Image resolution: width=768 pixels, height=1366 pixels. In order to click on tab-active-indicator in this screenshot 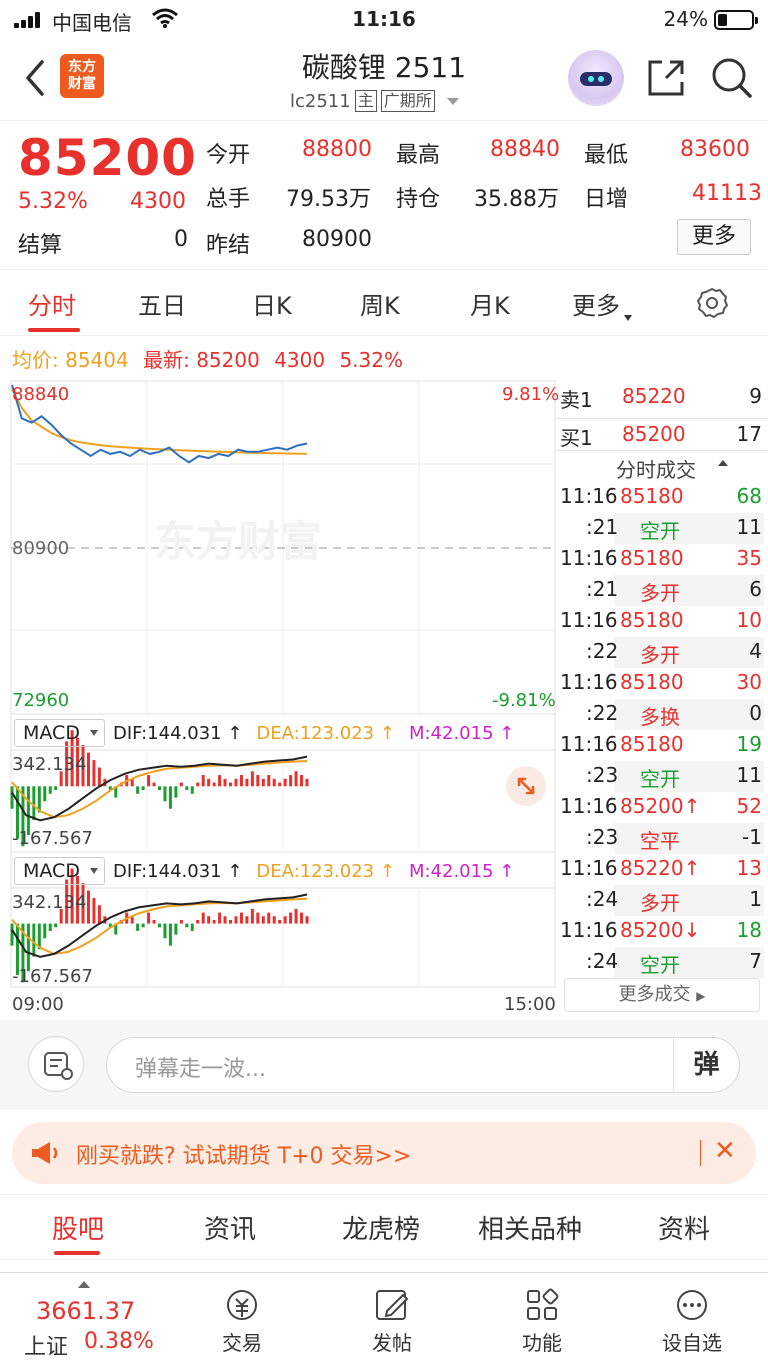, I will do `click(77, 1253)`.